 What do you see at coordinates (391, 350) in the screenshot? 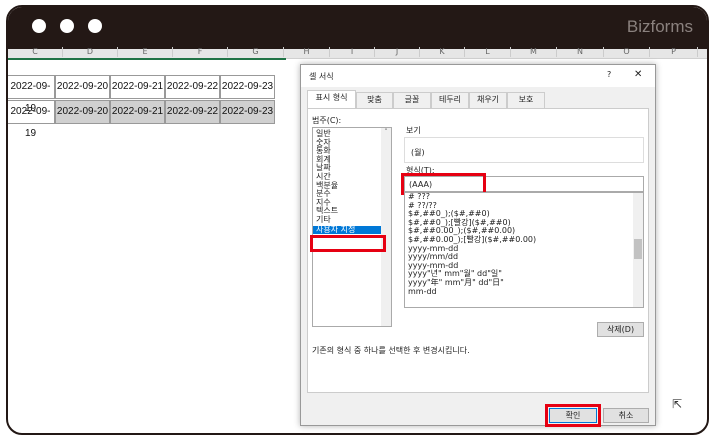
I see `description-text: 기존의 형식 중 하나를 선택한 후 변경시킵니다.` at bounding box center [391, 350].